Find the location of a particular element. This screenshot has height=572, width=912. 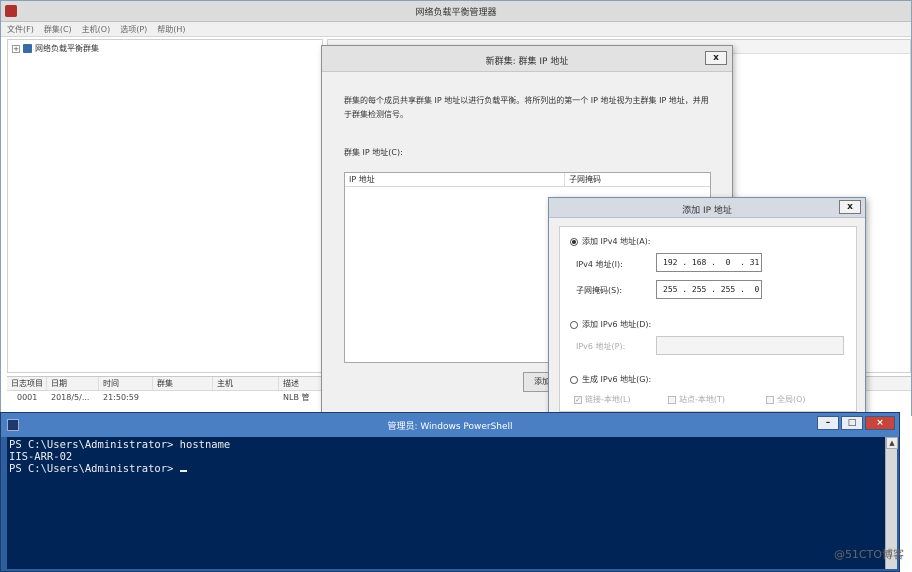

console-prompt: PS C:\Users\Administrator> is located at coordinates (94, 469).